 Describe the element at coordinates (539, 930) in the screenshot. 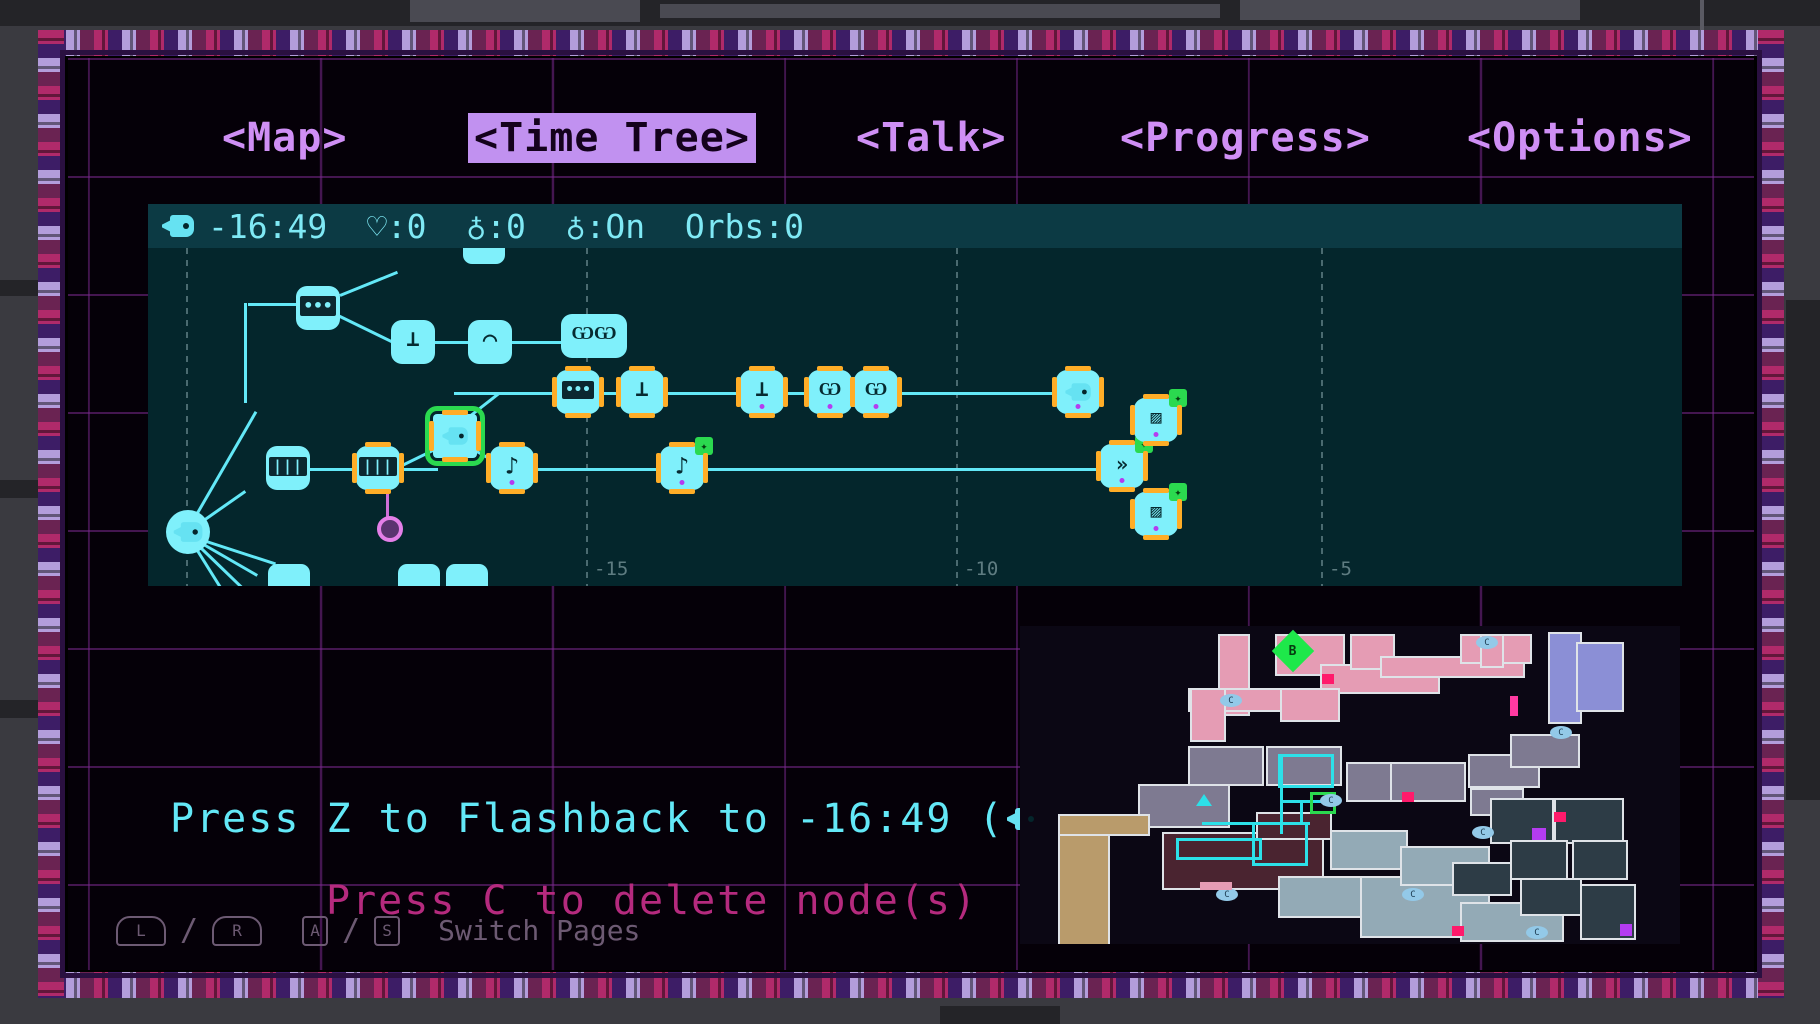

I see `switch-pages-label: Switch Pages` at that location.